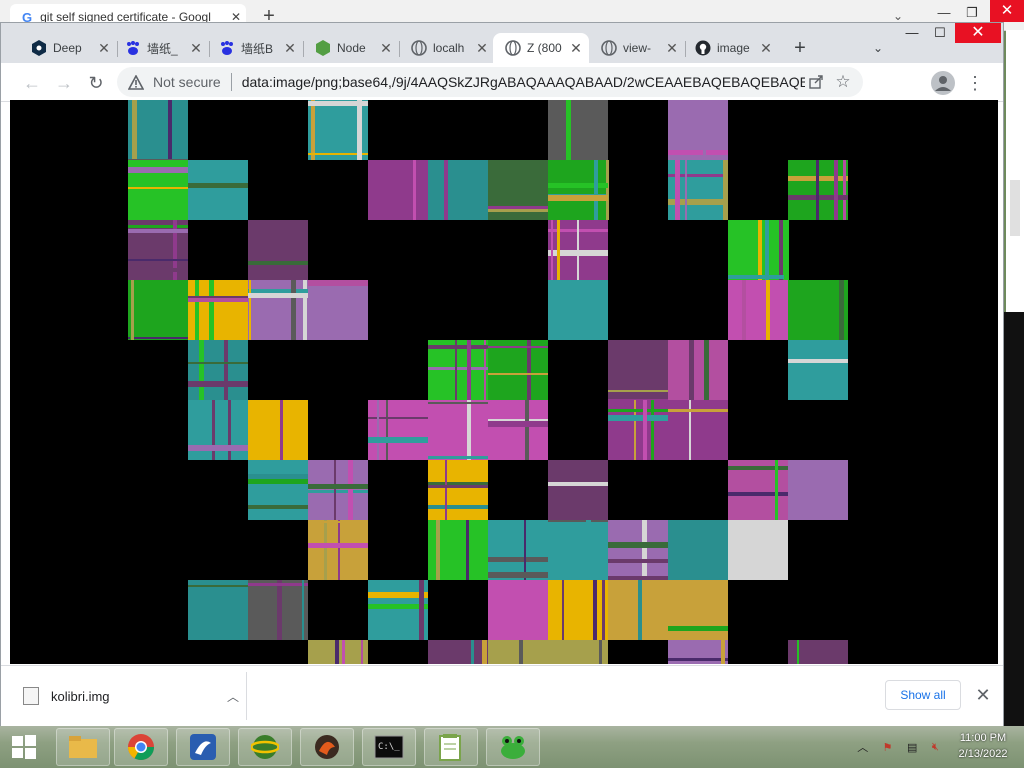 This screenshot has width=1024, height=768. I want to click on chrome-icon, so click(141, 747).